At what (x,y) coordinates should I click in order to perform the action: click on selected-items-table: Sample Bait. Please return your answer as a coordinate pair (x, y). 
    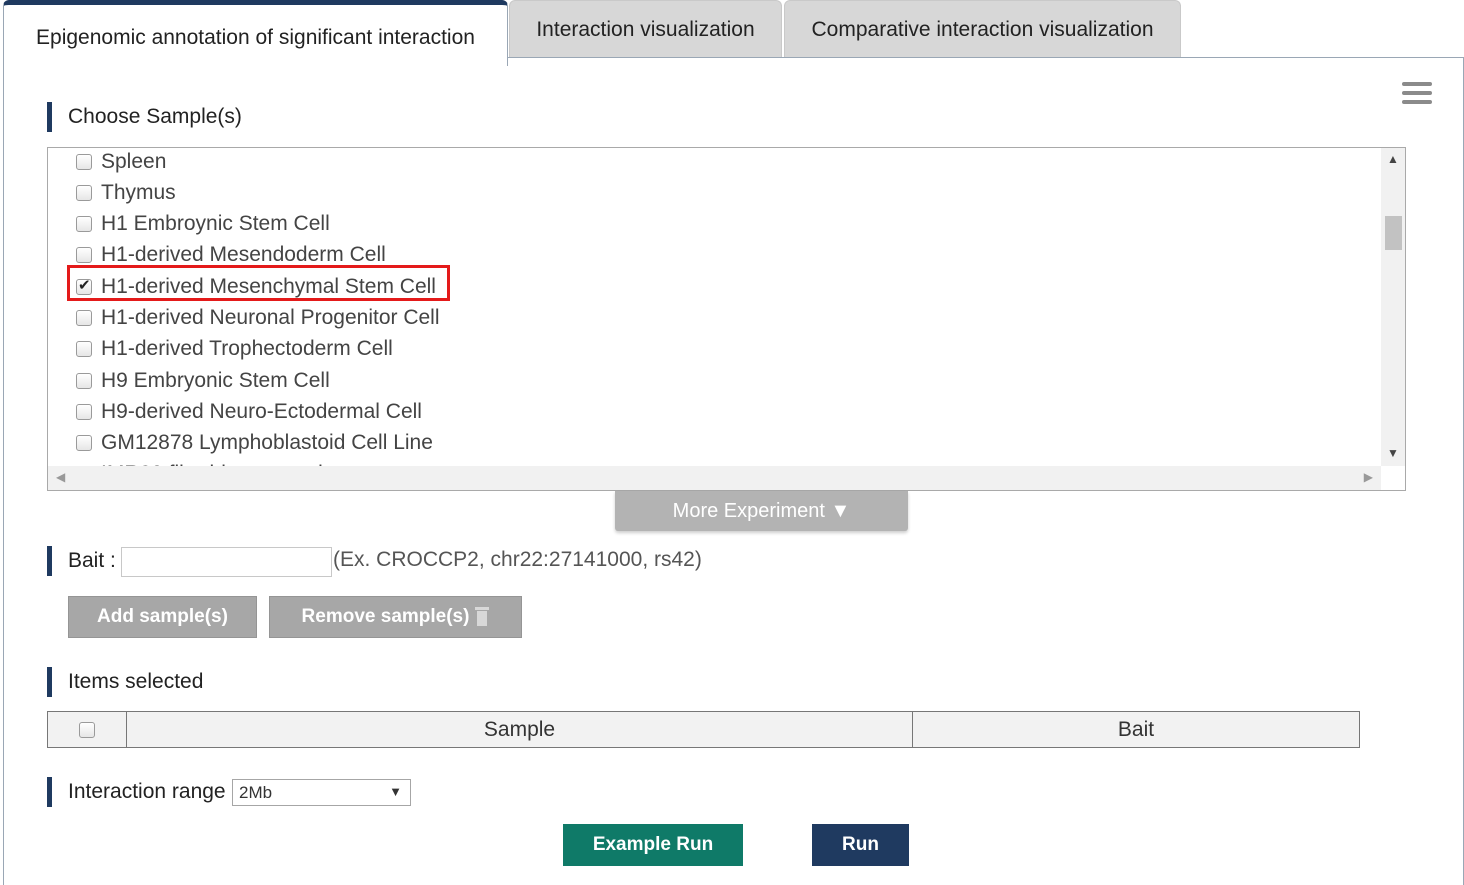
    Looking at the image, I should click on (703, 729).